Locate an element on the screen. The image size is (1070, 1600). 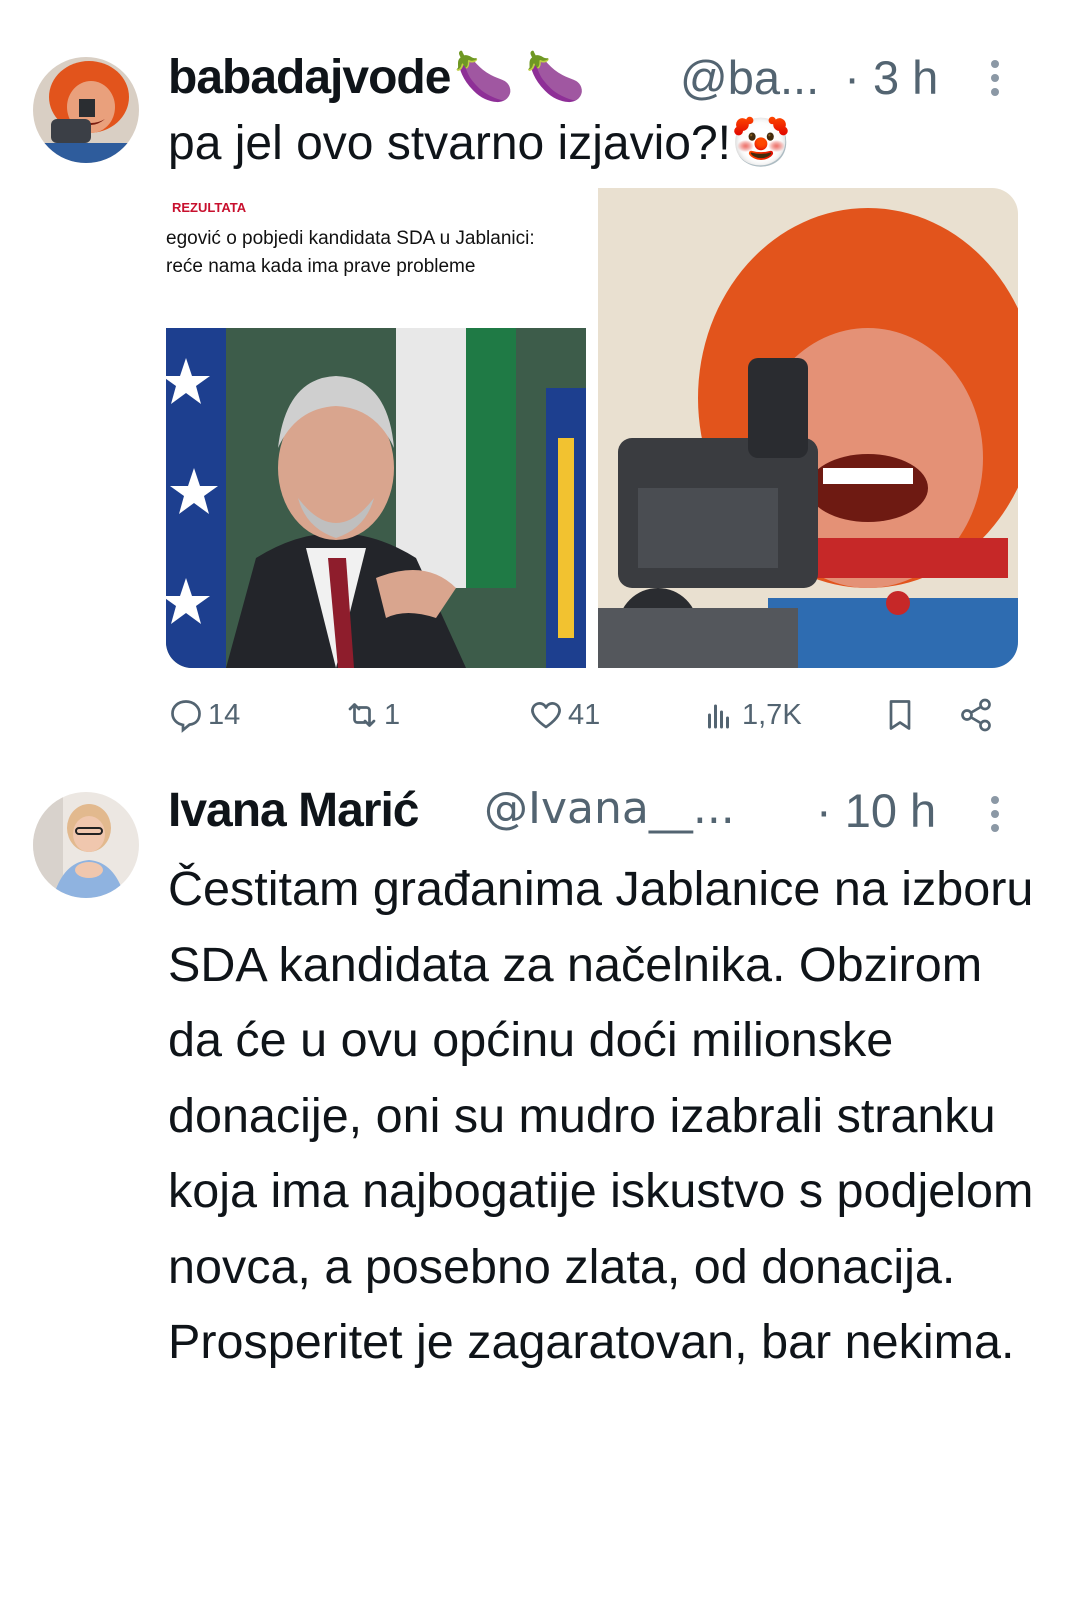
views-button: 1,7K is located at coordinates (752, 715).